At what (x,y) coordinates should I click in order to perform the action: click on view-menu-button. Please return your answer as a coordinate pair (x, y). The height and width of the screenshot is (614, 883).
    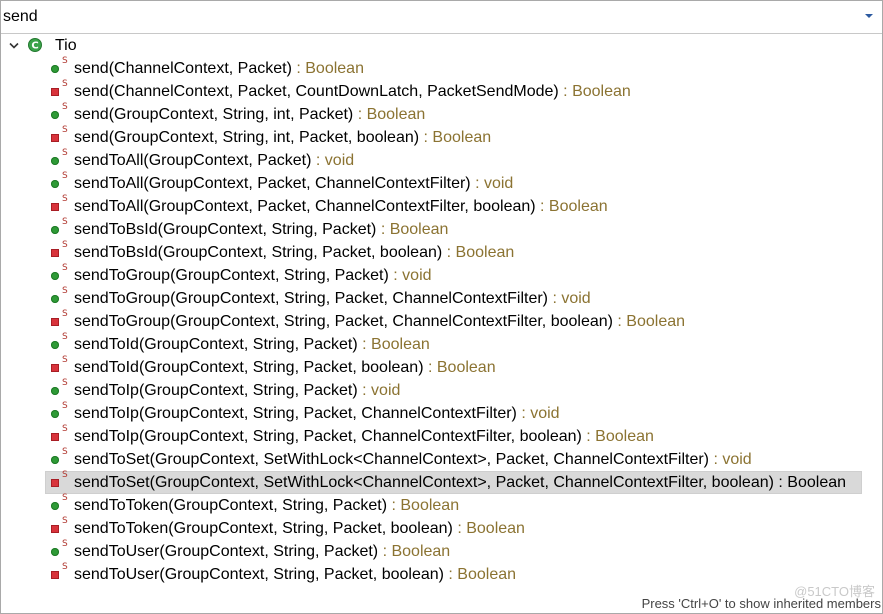
    Looking at the image, I should click on (869, 16).